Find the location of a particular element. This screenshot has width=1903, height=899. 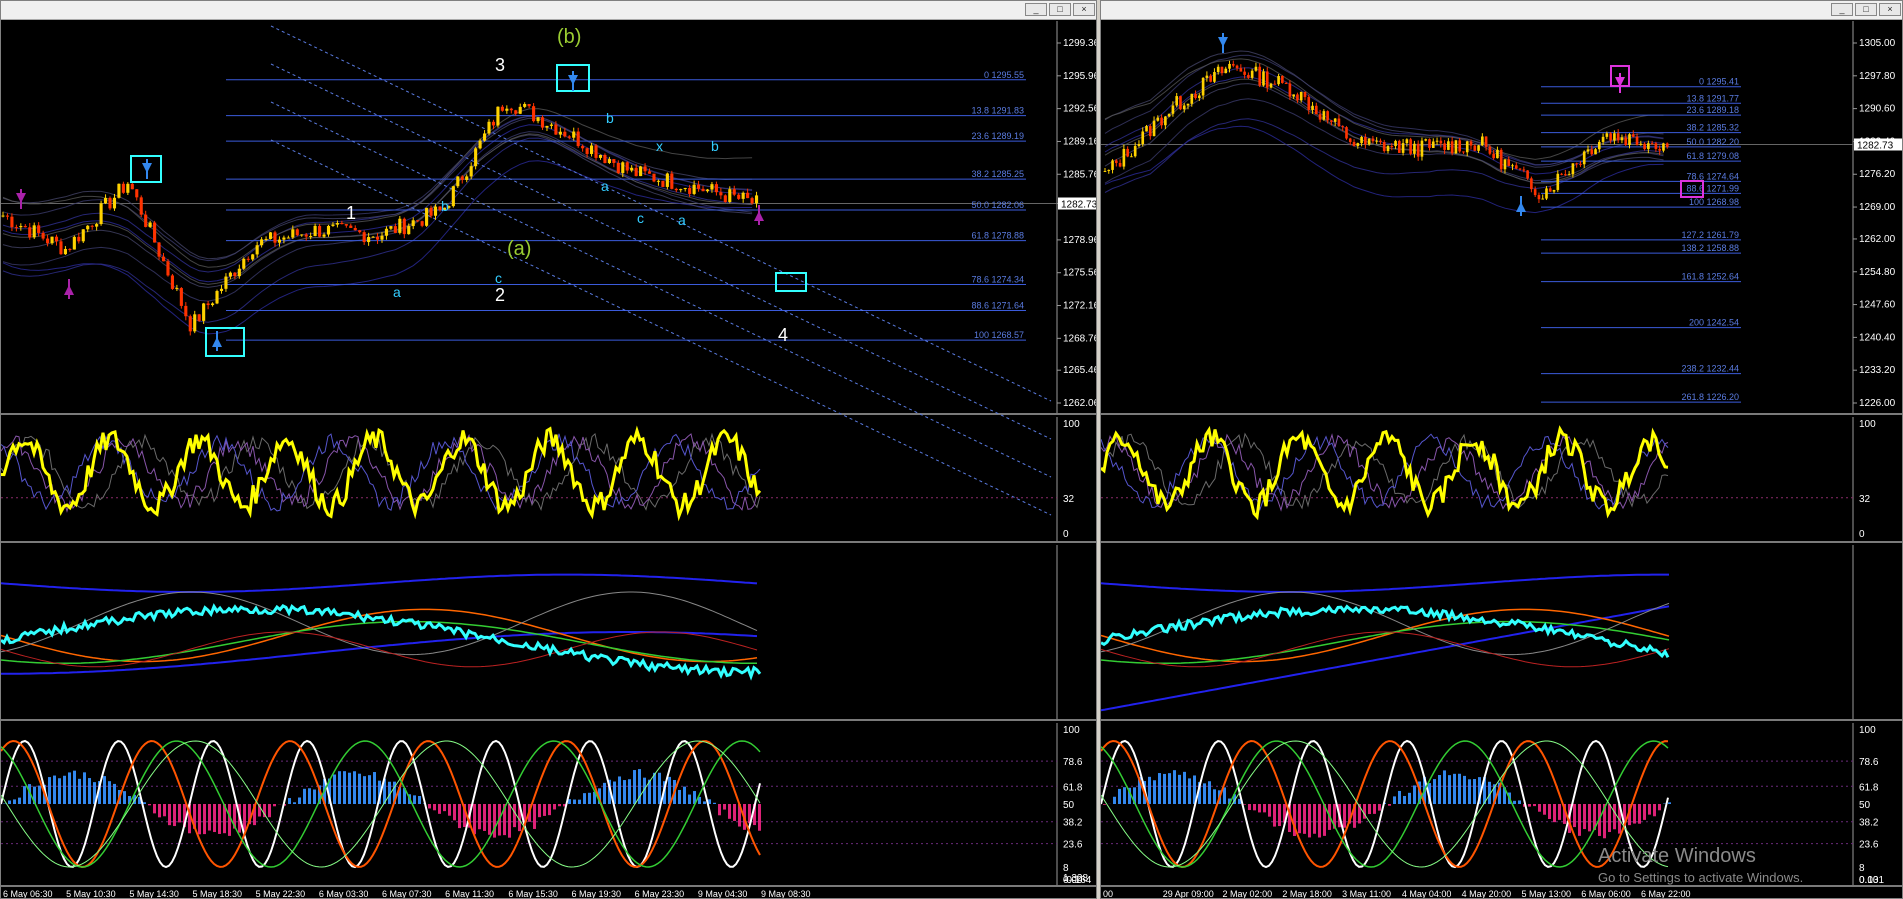

stoch-level-label: 50 is located at coordinates (1069, 805).